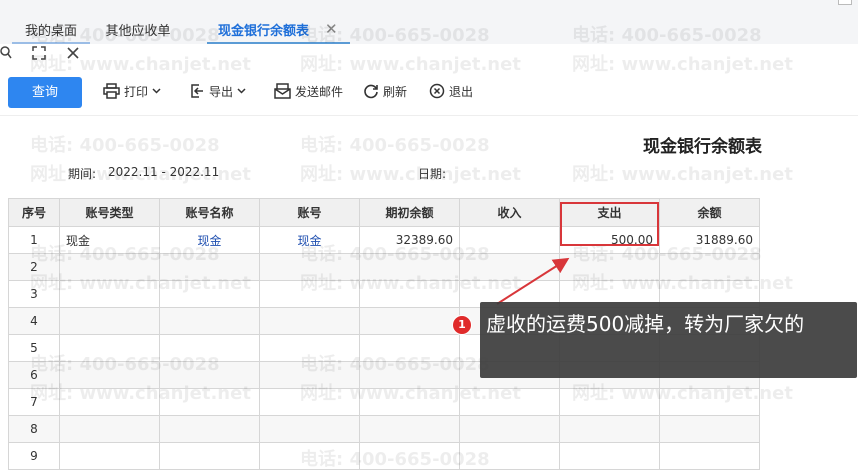 This screenshot has width=858, height=471. What do you see at coordinates (668, 340) in the screenshot?
I see `annotation-callout: 虚收的运费500减掉，转为厂家欠的` at bounding box center [668, 340].